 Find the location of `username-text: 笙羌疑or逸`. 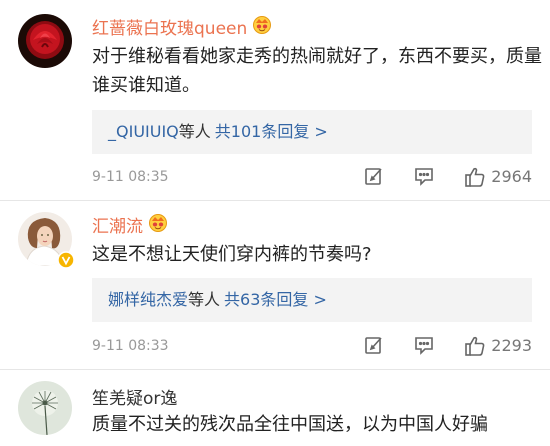

username-text: 笙羌疑or逸 is located at coordinates (134, 396).